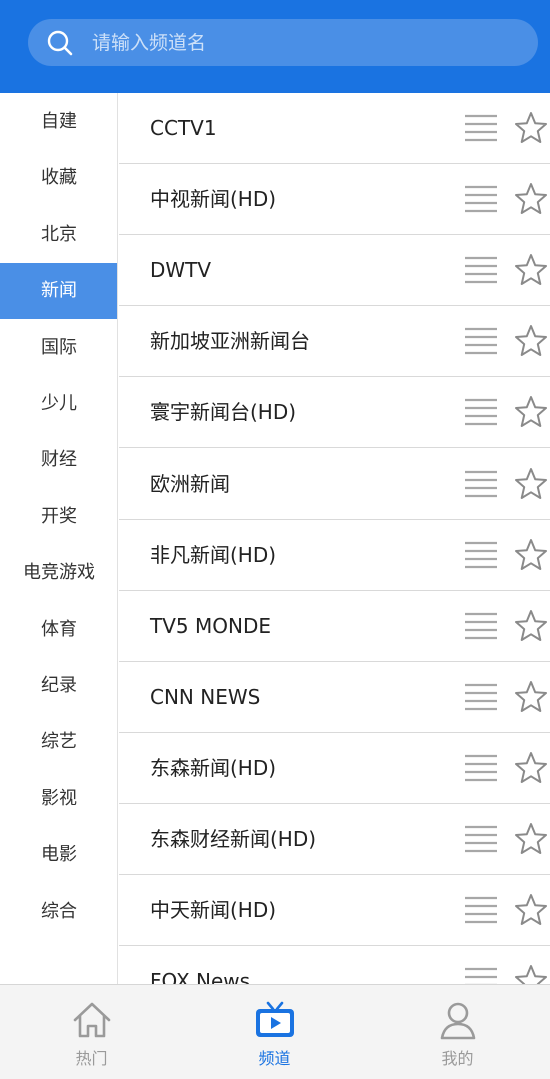 The image size is (550, 1079). I want to click on bottom-tab-bar: 热门 频道 我的, so click(275, 1031).